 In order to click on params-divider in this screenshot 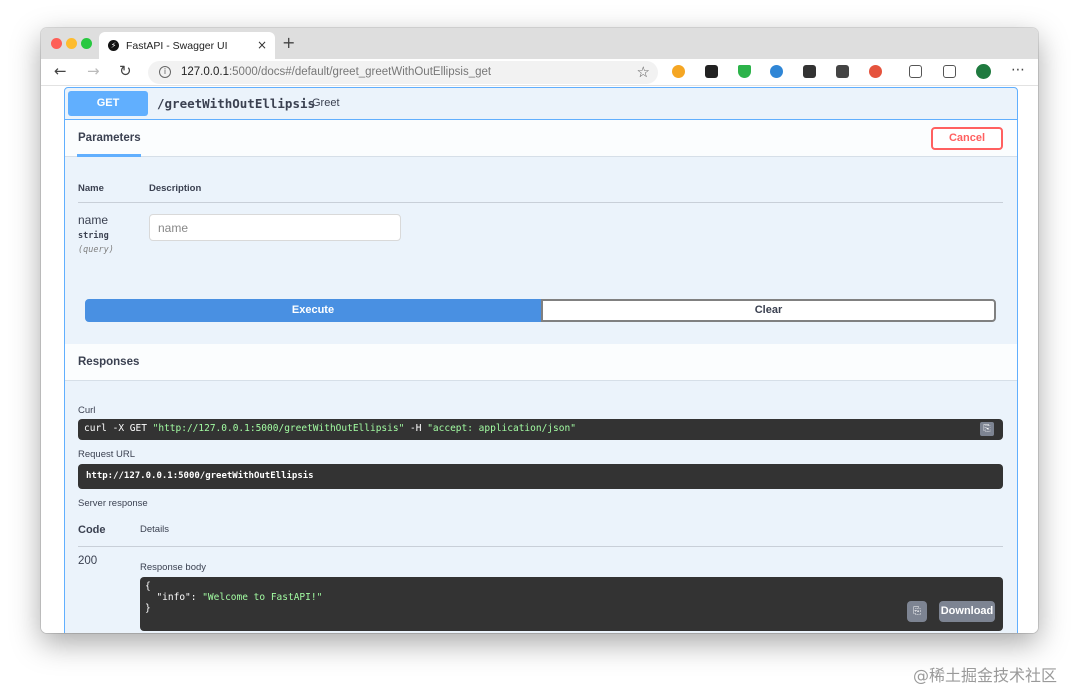, I will do `click(540, 202)`.